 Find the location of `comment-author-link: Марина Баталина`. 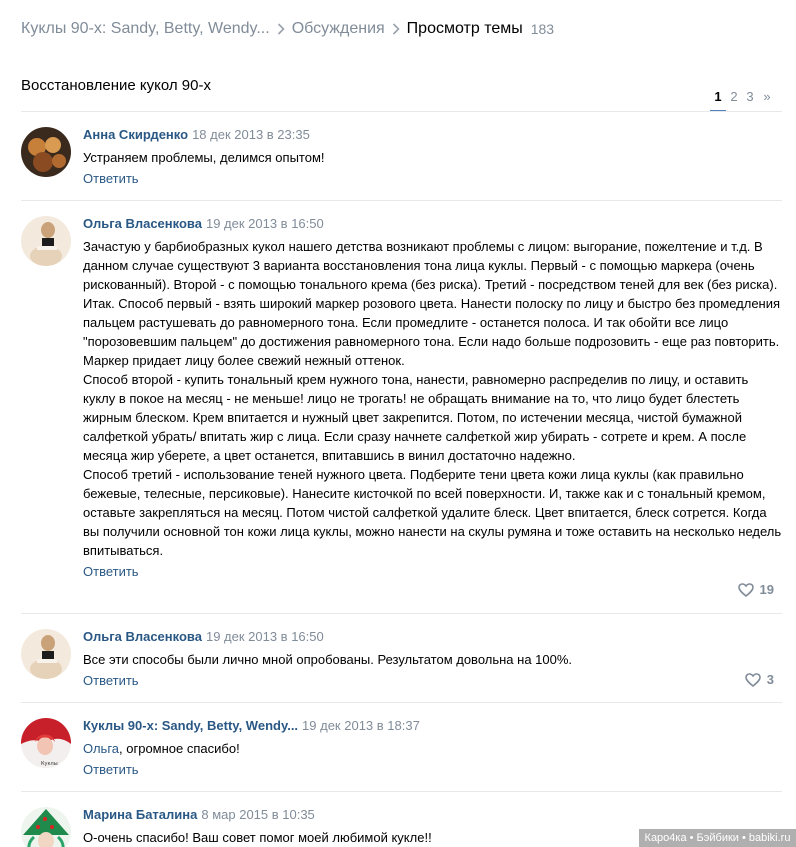

comment-author-link: Марина Баталина is located at coordinates (140, 814).